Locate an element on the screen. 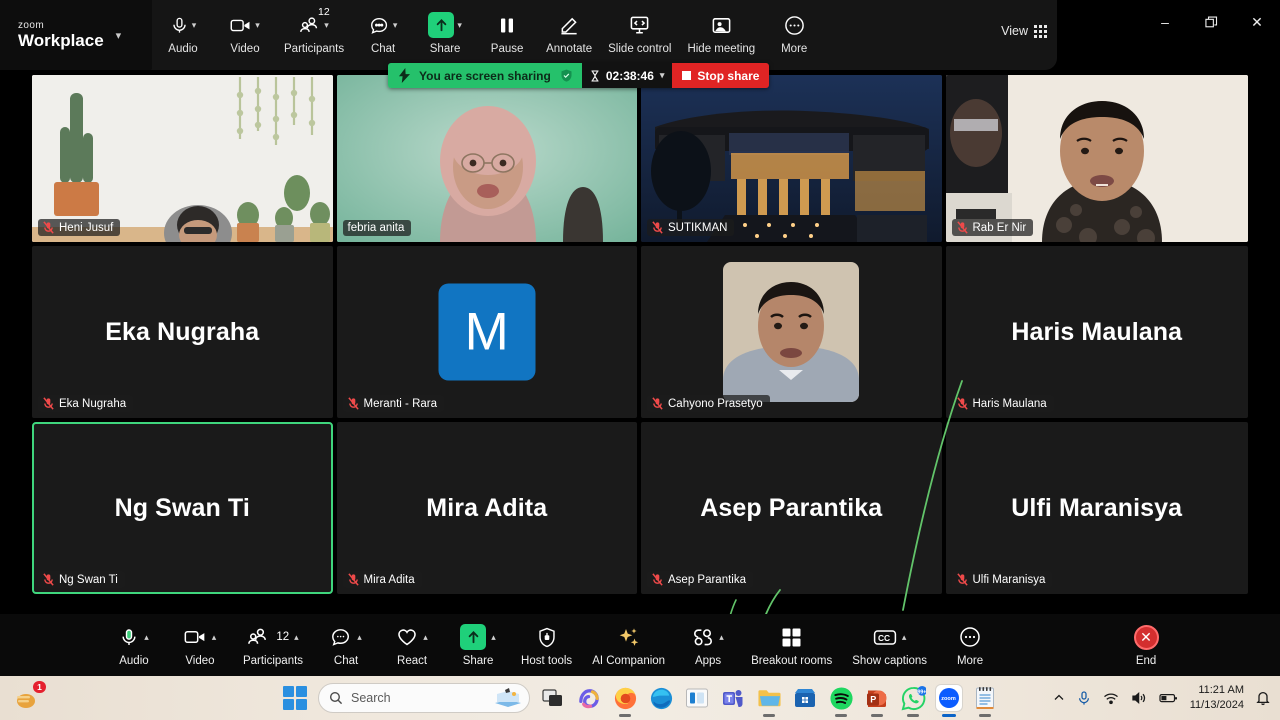 This screenshot has height=720, width=1280. participant-tile-mira-adita: Mira Adita Mira Adita is located at coordinates (486, 508).